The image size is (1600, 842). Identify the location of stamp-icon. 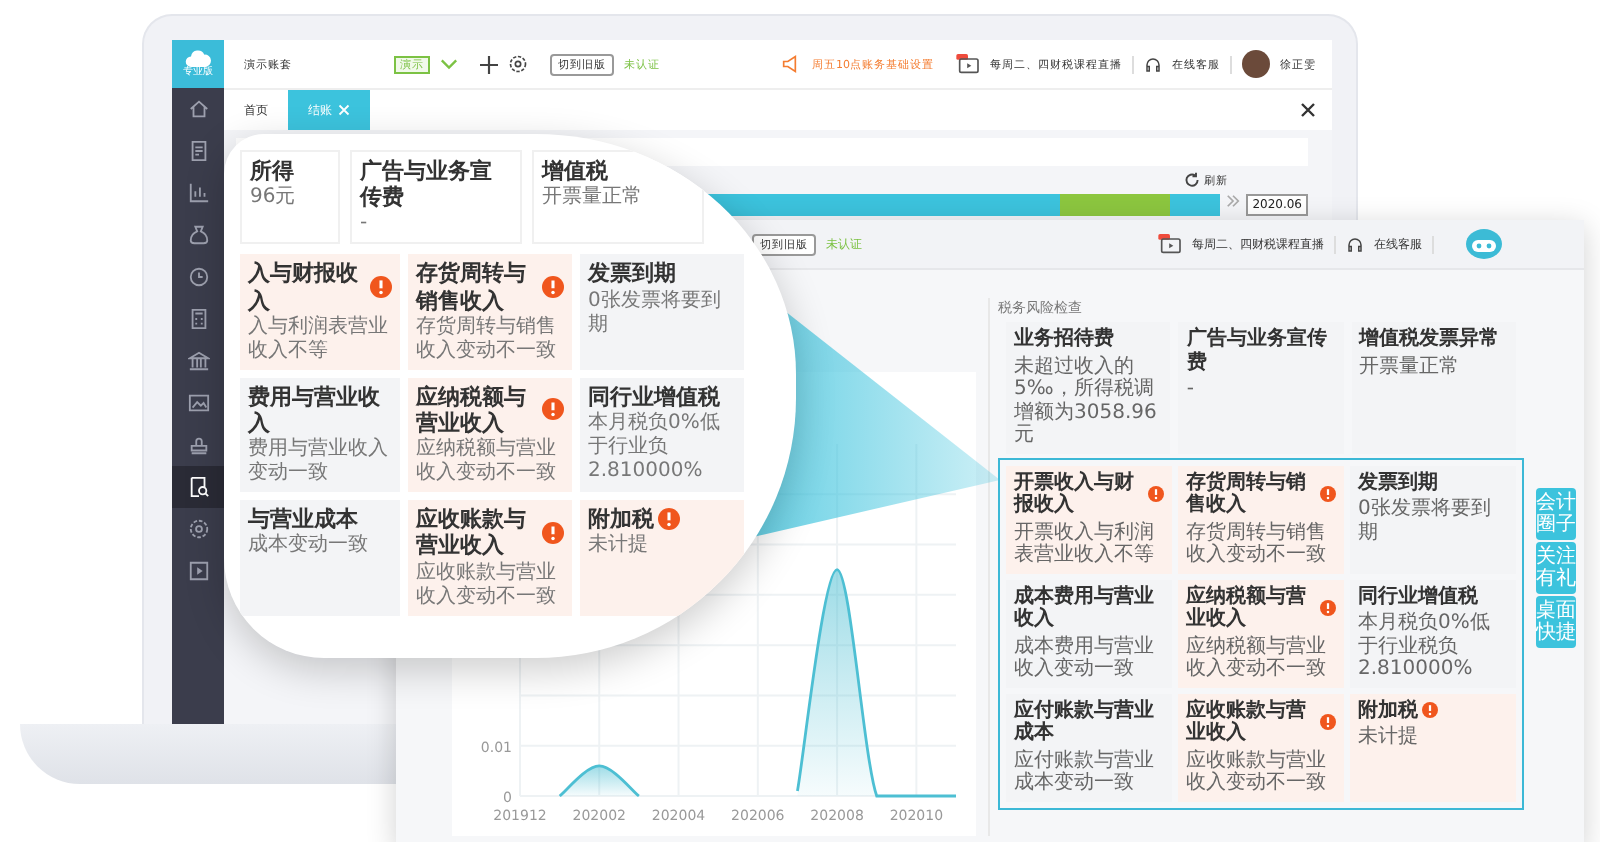
(198, 445).